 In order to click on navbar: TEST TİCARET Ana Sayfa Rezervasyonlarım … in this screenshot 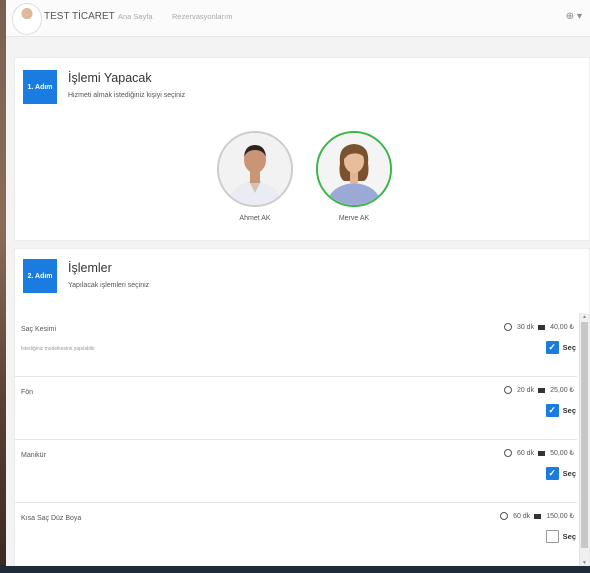, I will do `click(298, 18)`.